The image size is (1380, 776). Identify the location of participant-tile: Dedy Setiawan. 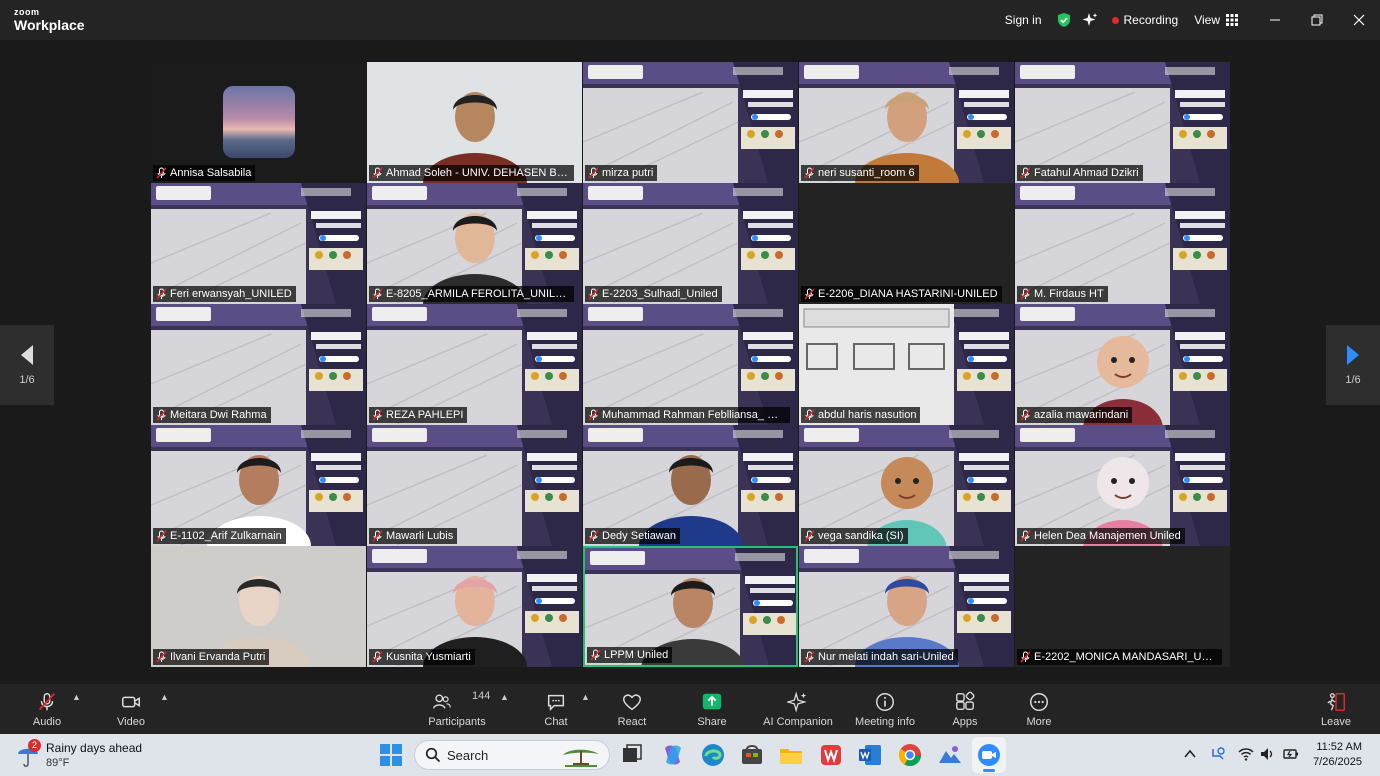
(690, 485).